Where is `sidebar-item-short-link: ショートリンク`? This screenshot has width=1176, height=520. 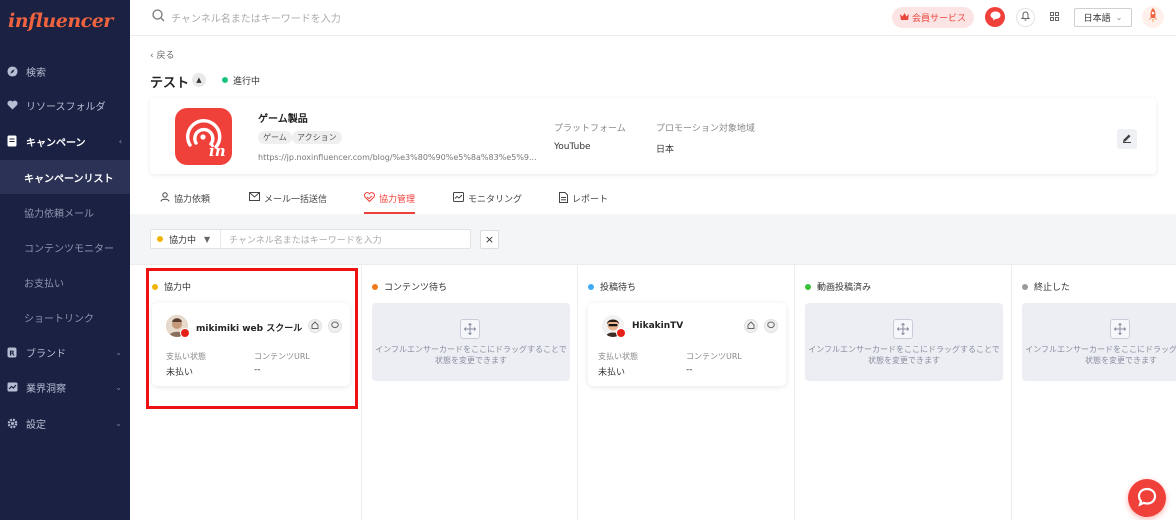 sidebar-item-short-link: ショートリンク is located at coordinates (65, 317).